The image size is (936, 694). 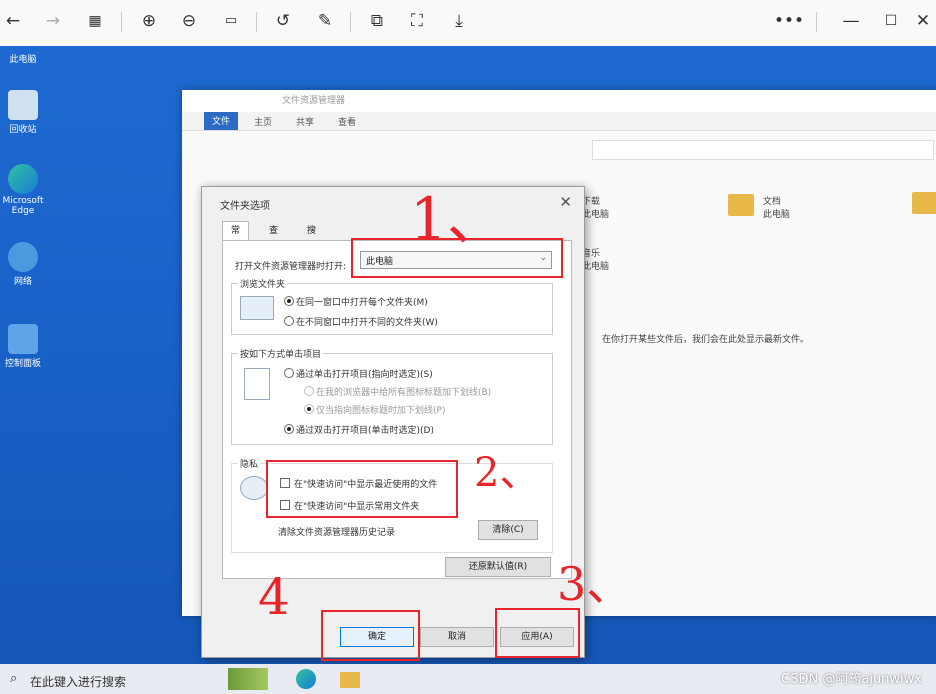 I want to click on folder-name: 文档, so click(x=771, y=202).